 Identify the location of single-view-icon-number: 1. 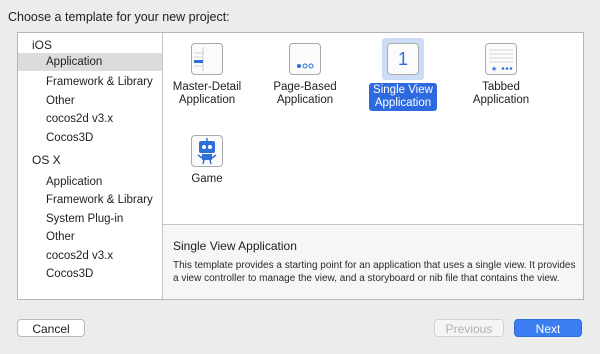
(402, 58).